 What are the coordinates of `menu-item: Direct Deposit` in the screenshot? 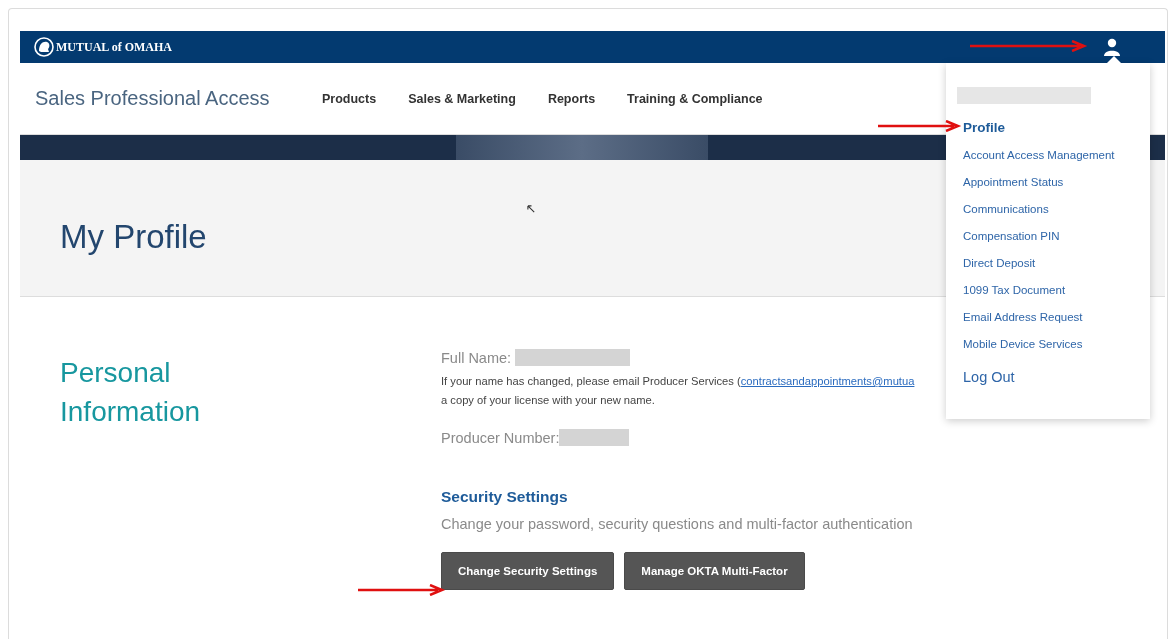 It's located at (1051, 267).